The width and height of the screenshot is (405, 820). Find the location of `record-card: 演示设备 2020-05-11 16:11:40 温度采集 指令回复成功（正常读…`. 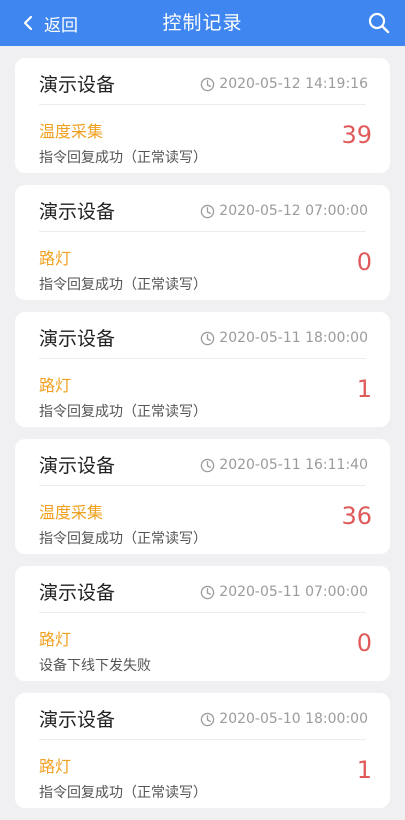

record-card: 演示设备 2020-05-11 16:11:40 温度采集 指令回复成功（正常读… is located at coordinates (202, 496).